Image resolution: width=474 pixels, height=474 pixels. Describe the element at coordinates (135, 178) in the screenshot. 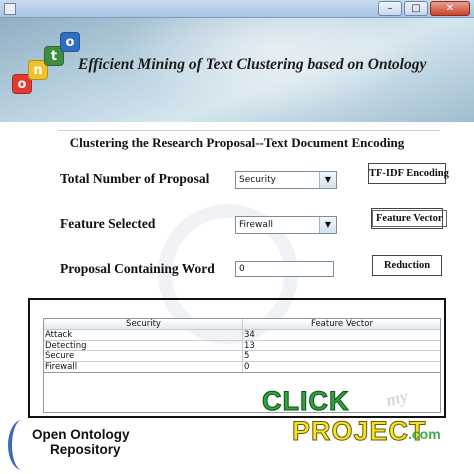

I see `total-proposal-label: Total Number of Proposal` at that location.